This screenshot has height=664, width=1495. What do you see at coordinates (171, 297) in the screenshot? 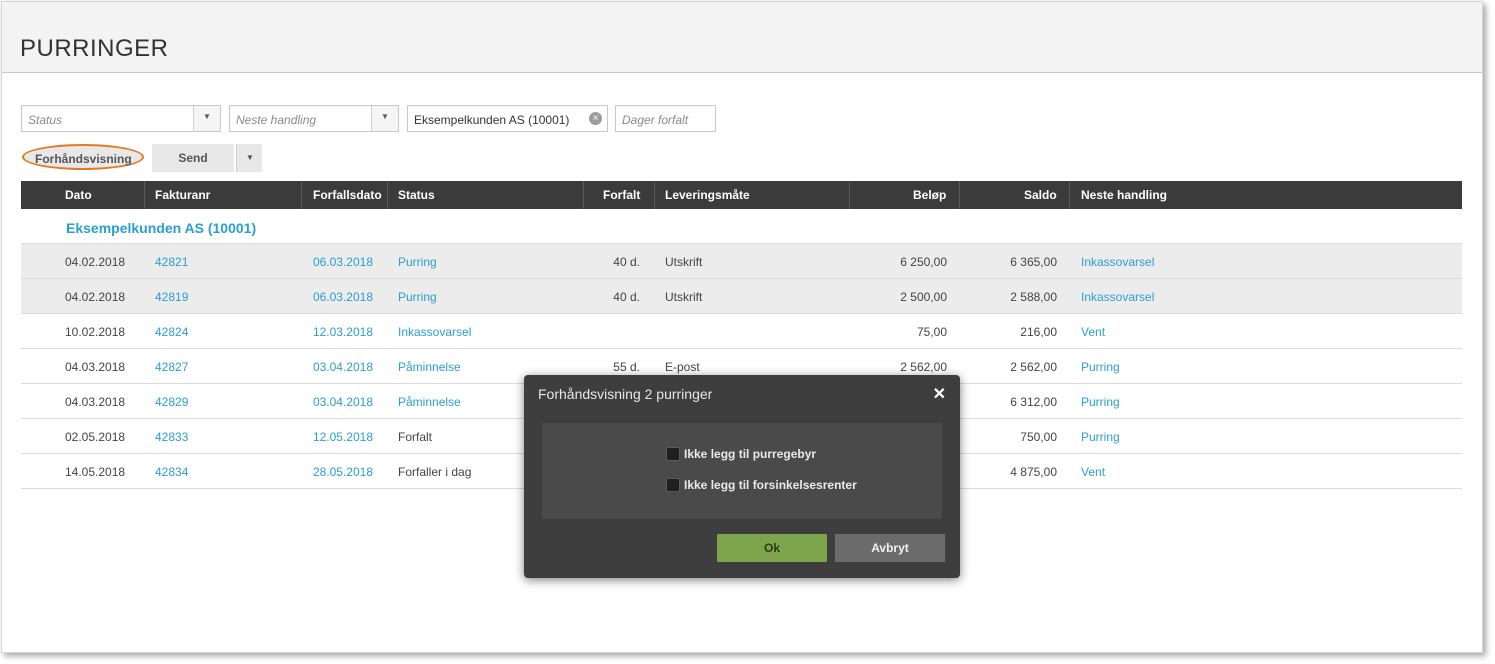
I see `cell-invoice: 42819` at bounding box center [171, 297].